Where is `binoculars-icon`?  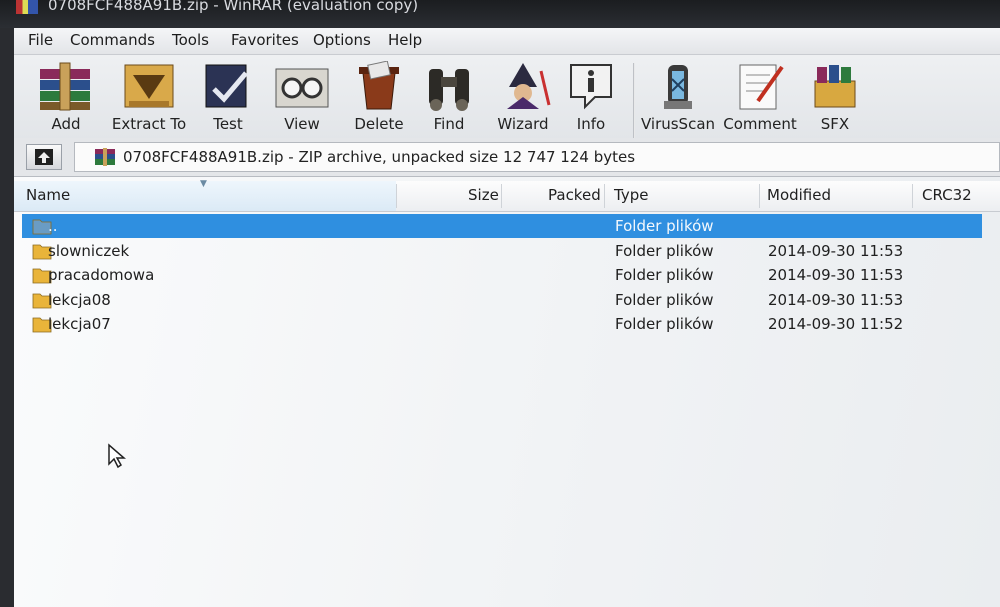 binoculars-icon is located at coordinates (449, 90).